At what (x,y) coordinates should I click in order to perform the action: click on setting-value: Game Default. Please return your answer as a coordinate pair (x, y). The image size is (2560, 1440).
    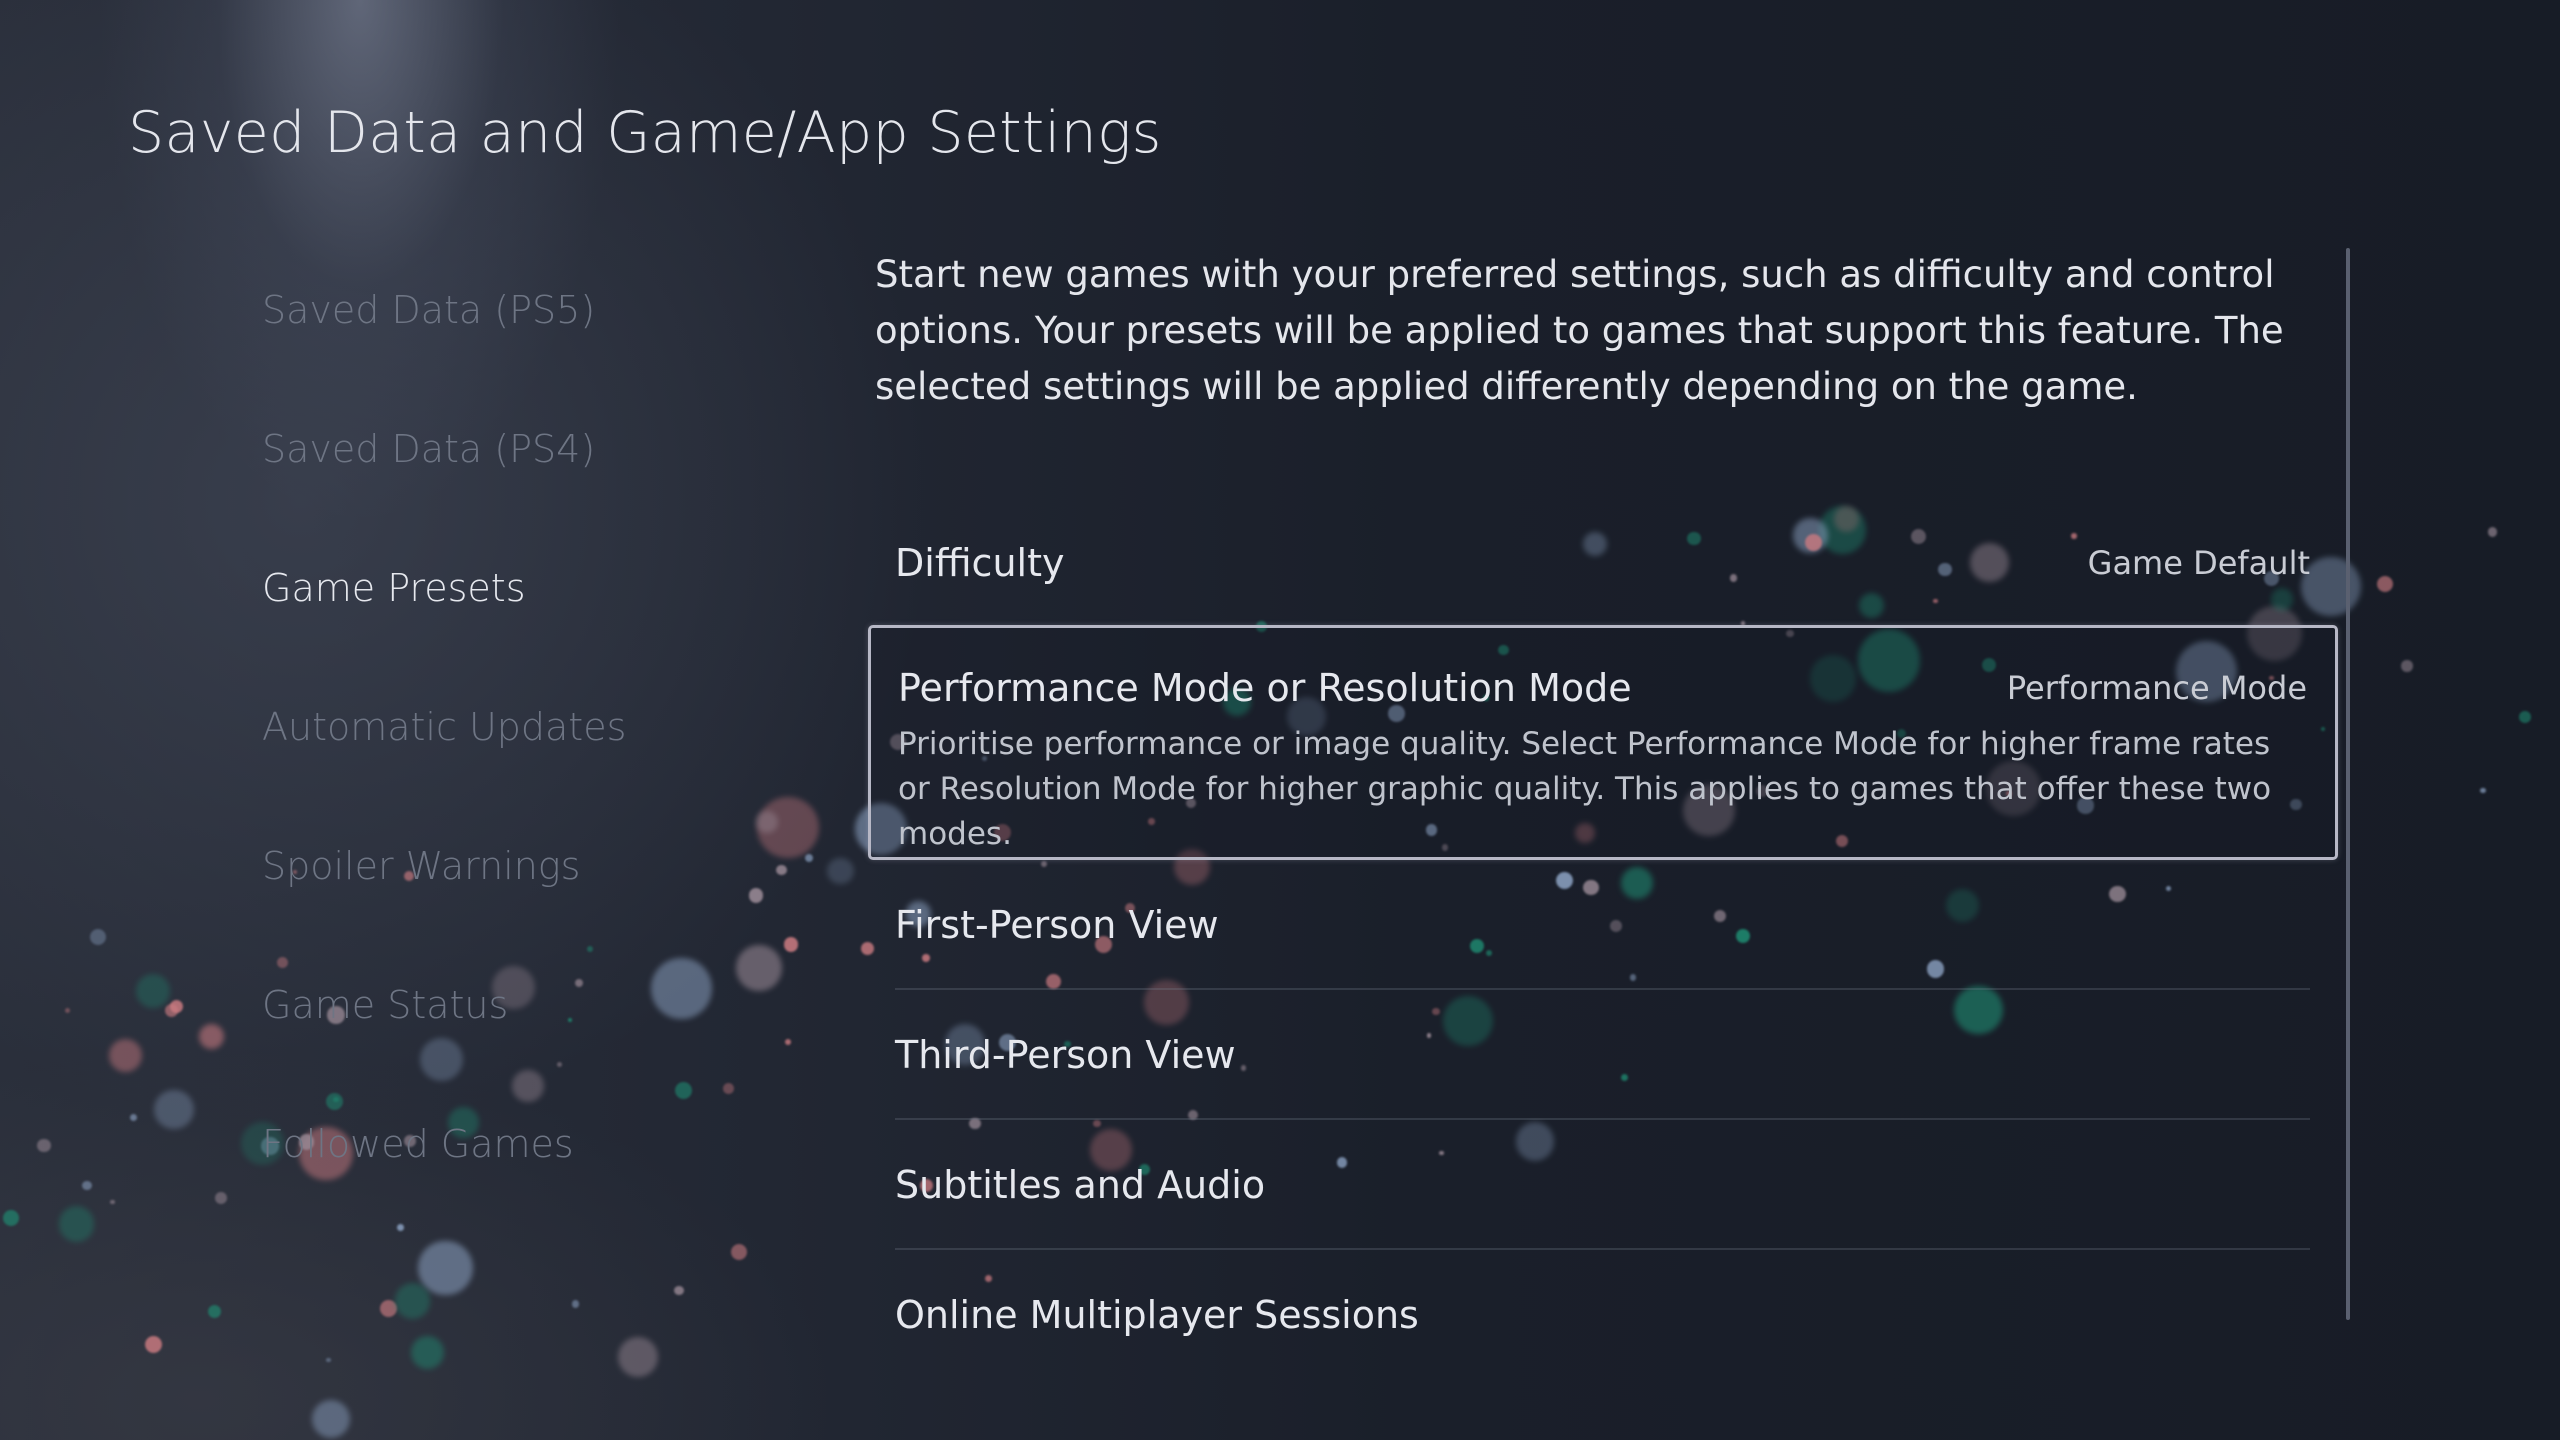
    Looking at the image, I should click on (2198, 562).